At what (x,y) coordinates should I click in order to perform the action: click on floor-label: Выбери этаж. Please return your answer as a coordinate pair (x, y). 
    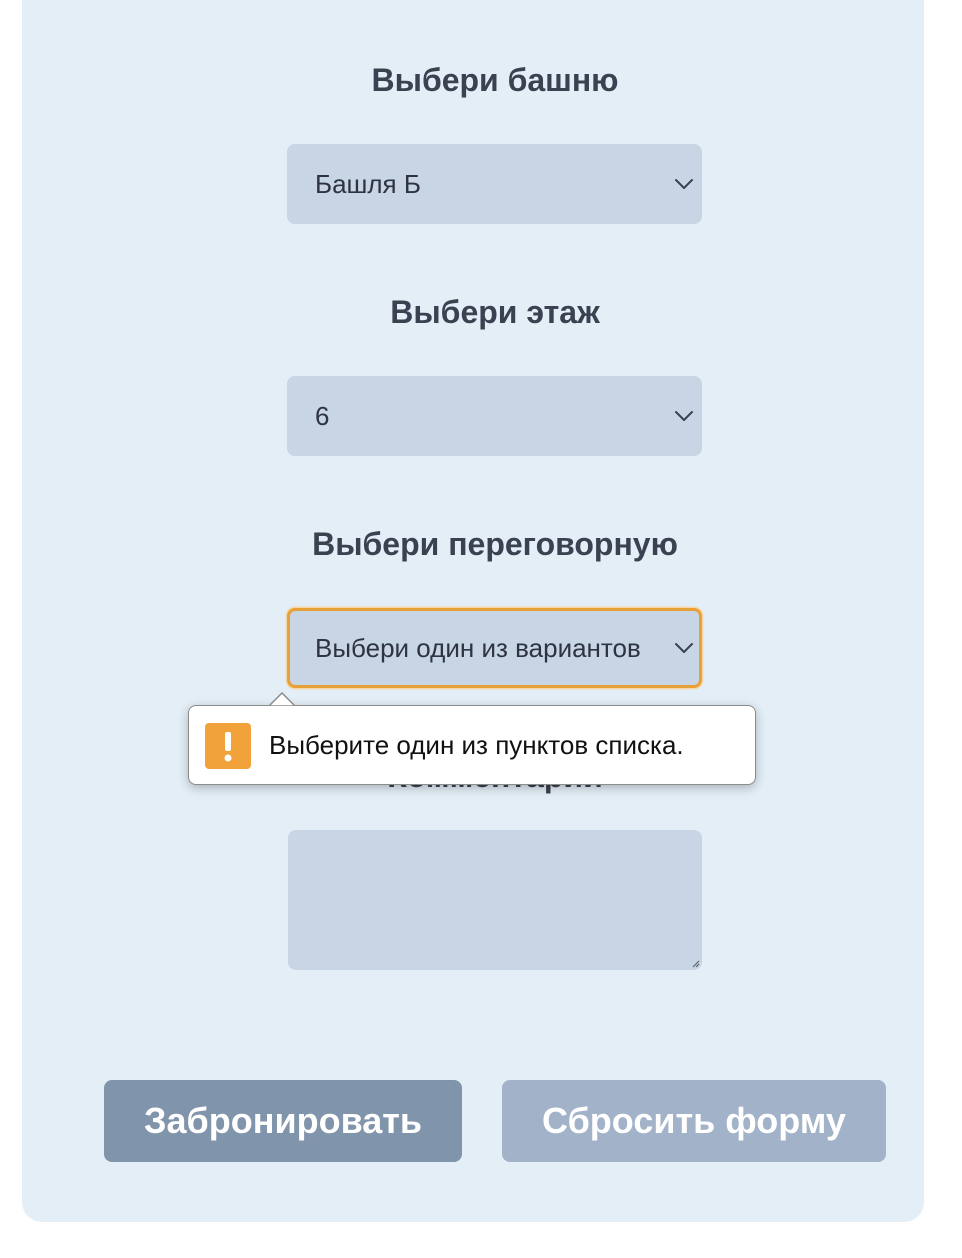
    Looking at the image, I should click on (495, 312).